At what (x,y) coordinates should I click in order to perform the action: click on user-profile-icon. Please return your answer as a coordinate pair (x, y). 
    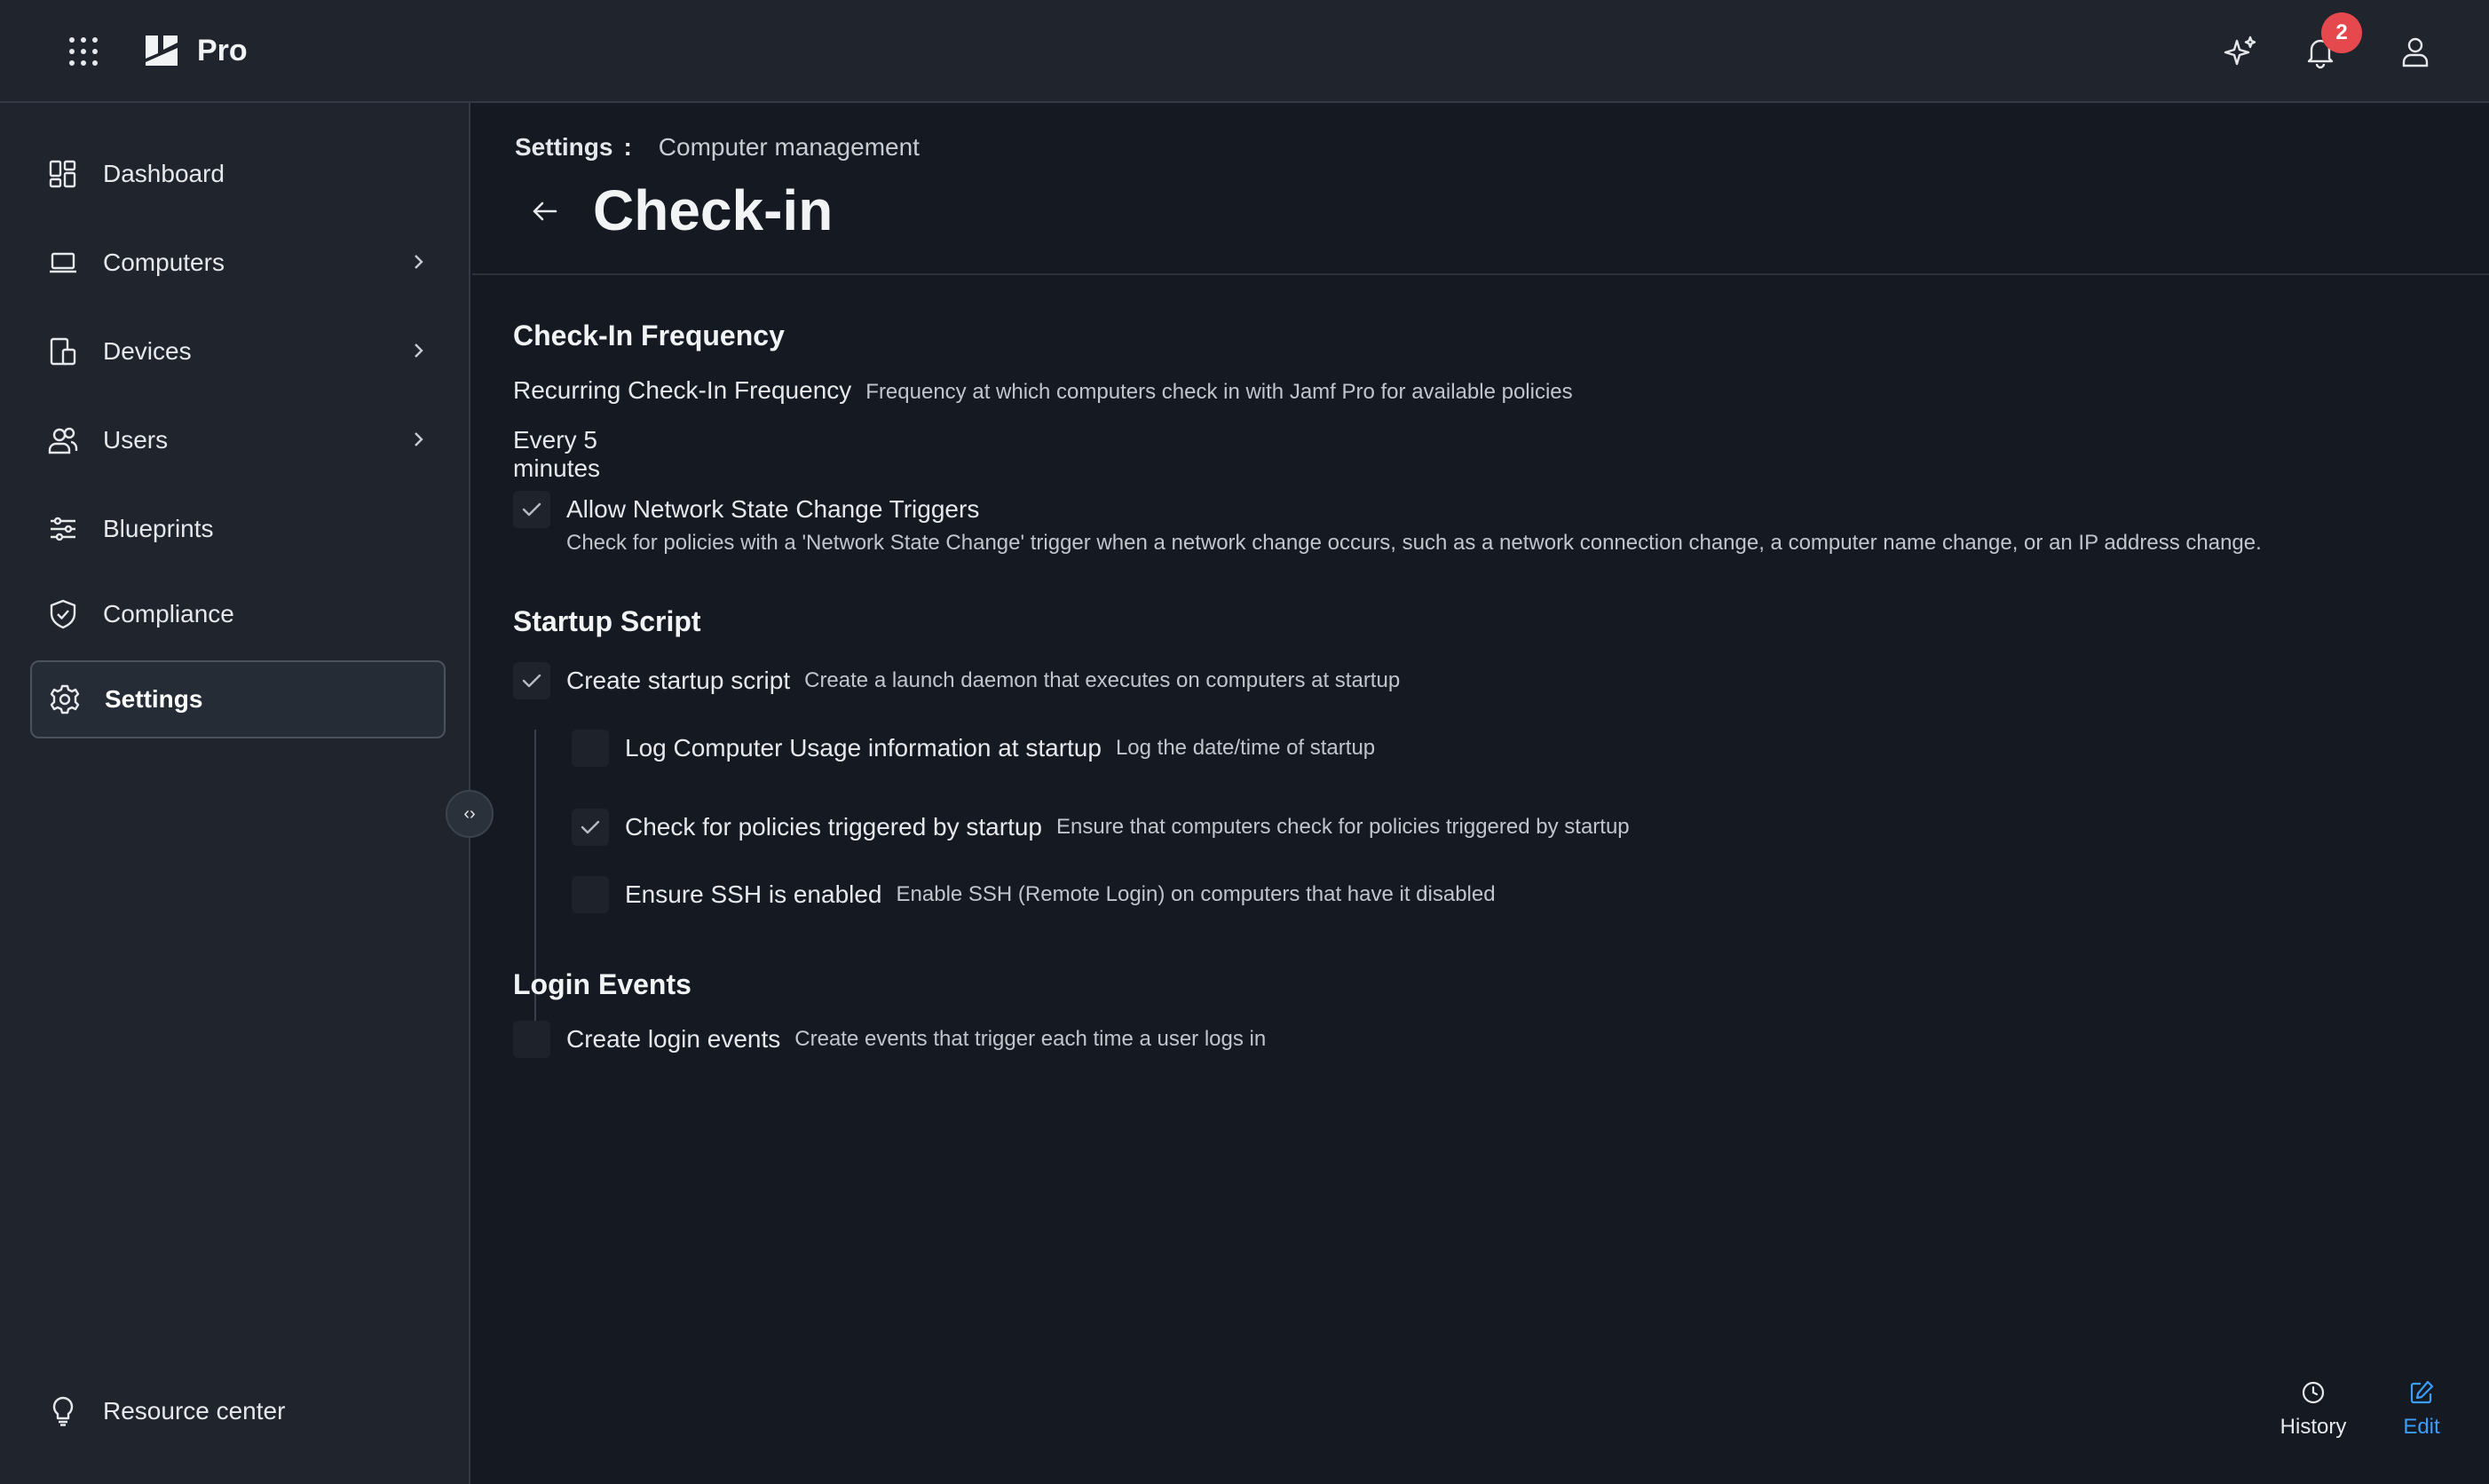
    Looking at the image, I should click on (2415, 52).